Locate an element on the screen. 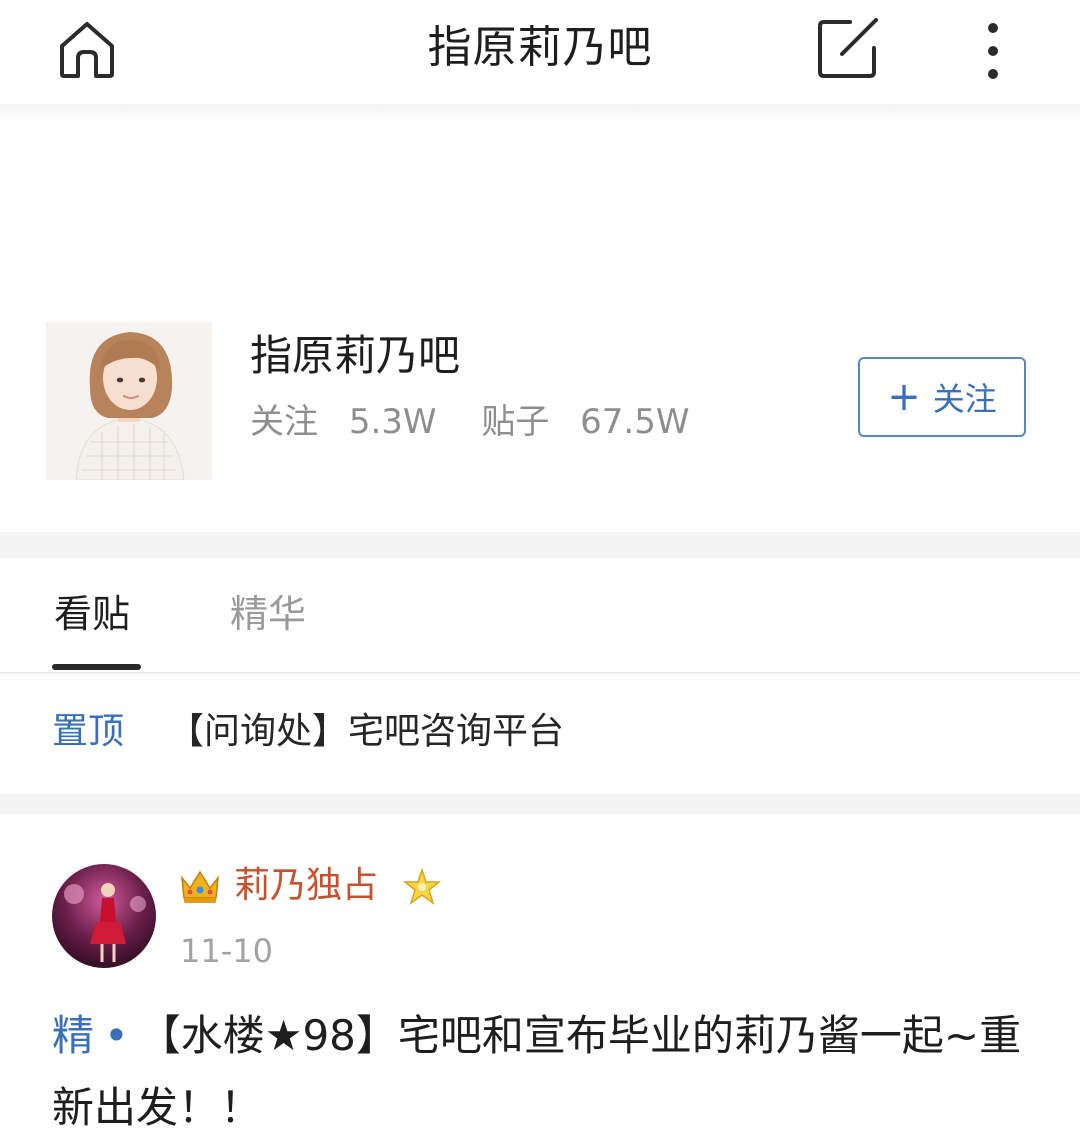  plus-icon: + is located at coordinates (904, 397).